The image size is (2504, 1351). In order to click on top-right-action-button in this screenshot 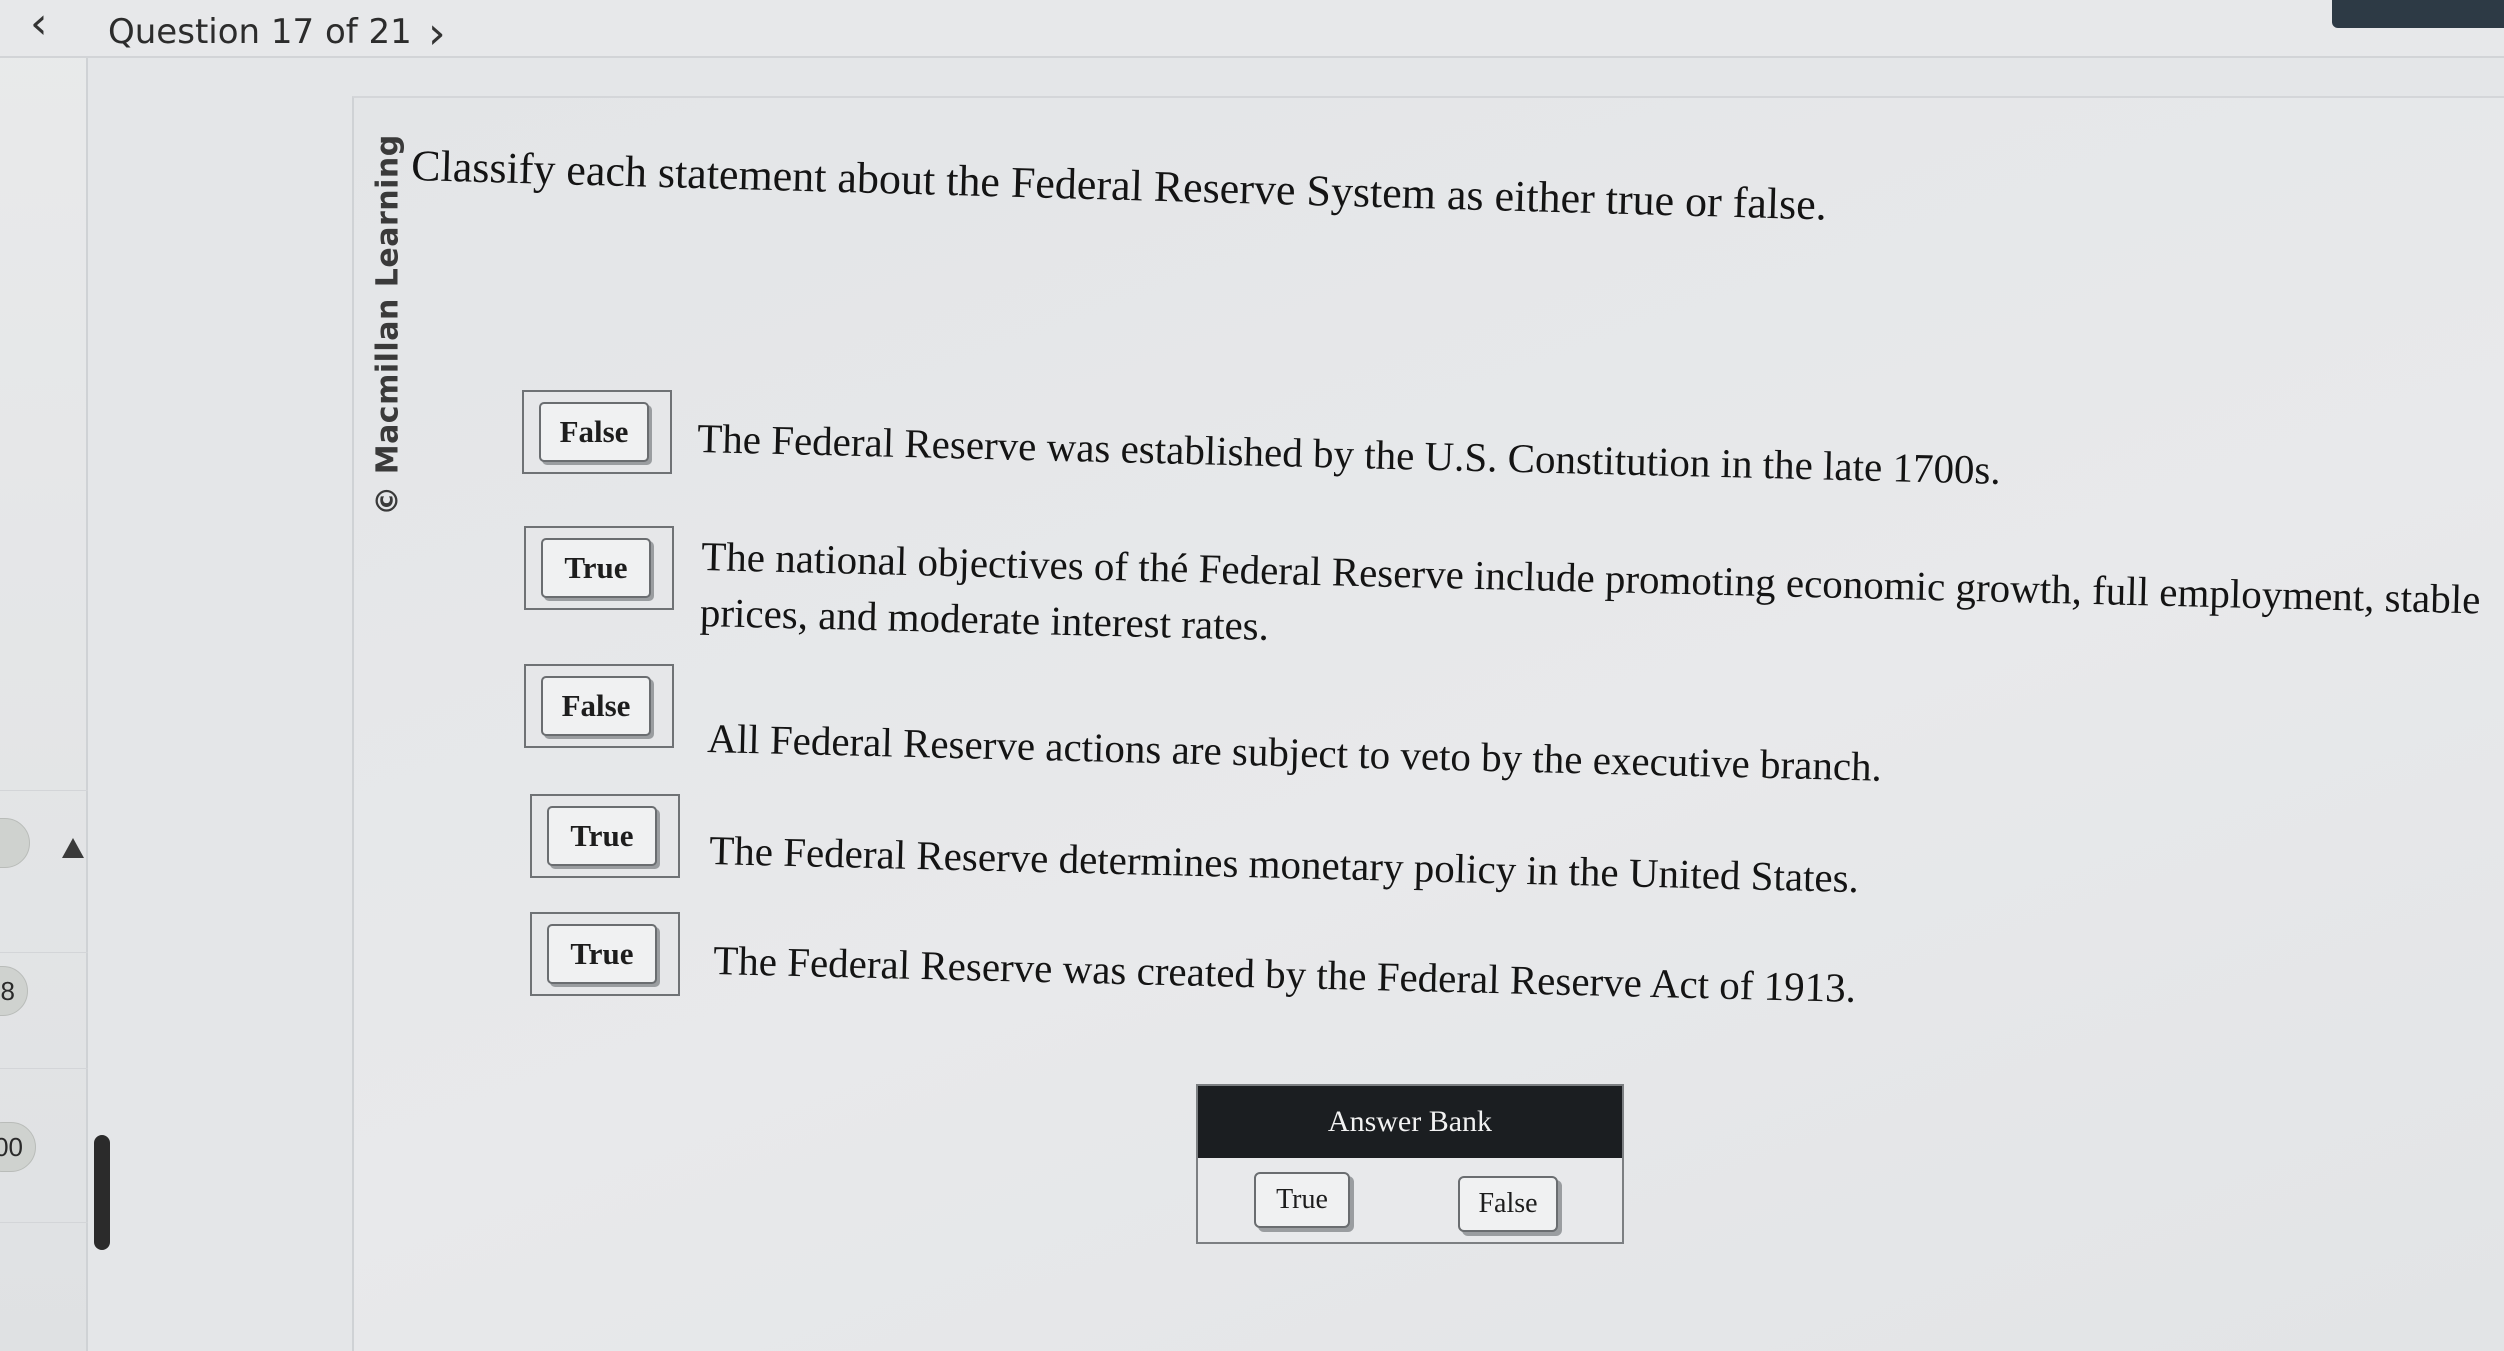, I will do `click(2418, 14)`.